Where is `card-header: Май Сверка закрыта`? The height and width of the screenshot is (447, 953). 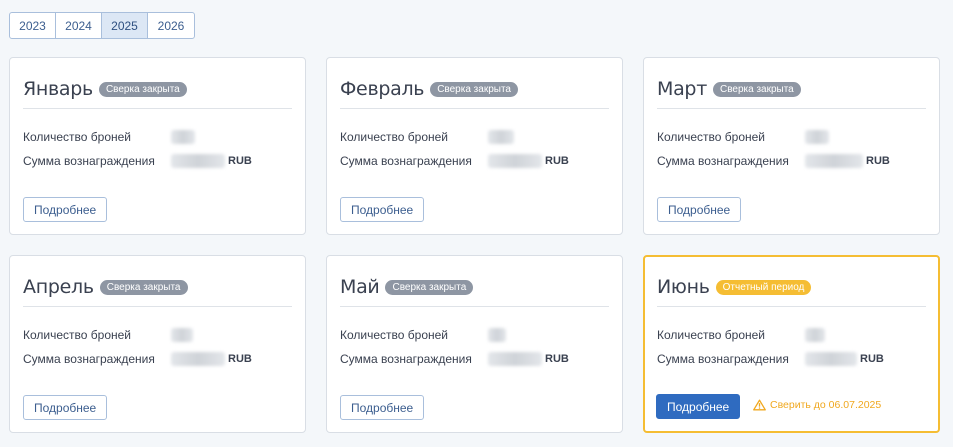
card-header: Май Сверка закрыта is located at coordinates (474, 288).